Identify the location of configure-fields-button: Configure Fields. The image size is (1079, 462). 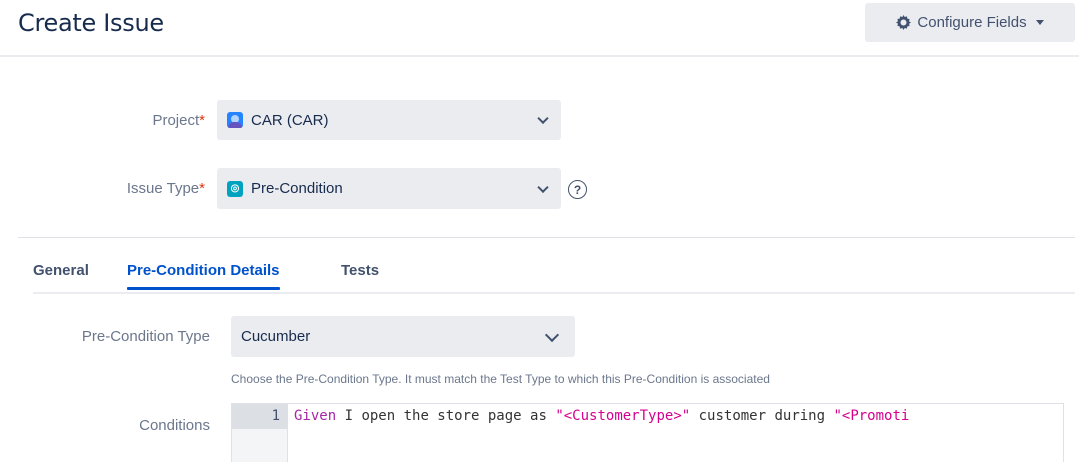
(970, 22).